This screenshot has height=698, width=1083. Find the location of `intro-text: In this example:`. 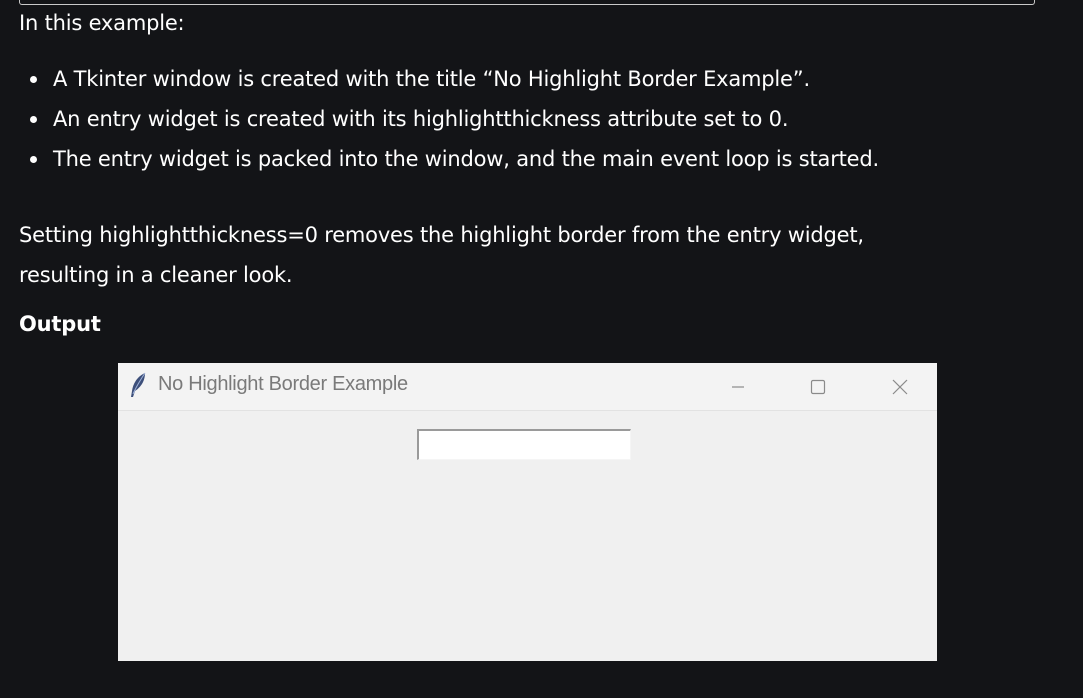

intro-text: In this example: is located at coordinates (102, 23).